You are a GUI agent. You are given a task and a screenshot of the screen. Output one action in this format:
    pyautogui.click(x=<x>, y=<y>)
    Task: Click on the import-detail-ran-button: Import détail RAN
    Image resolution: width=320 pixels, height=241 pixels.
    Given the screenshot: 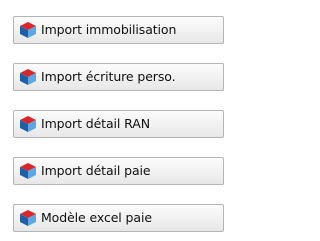 What is the action you would take?
    pyautogui.click(x=118, y=124)
    